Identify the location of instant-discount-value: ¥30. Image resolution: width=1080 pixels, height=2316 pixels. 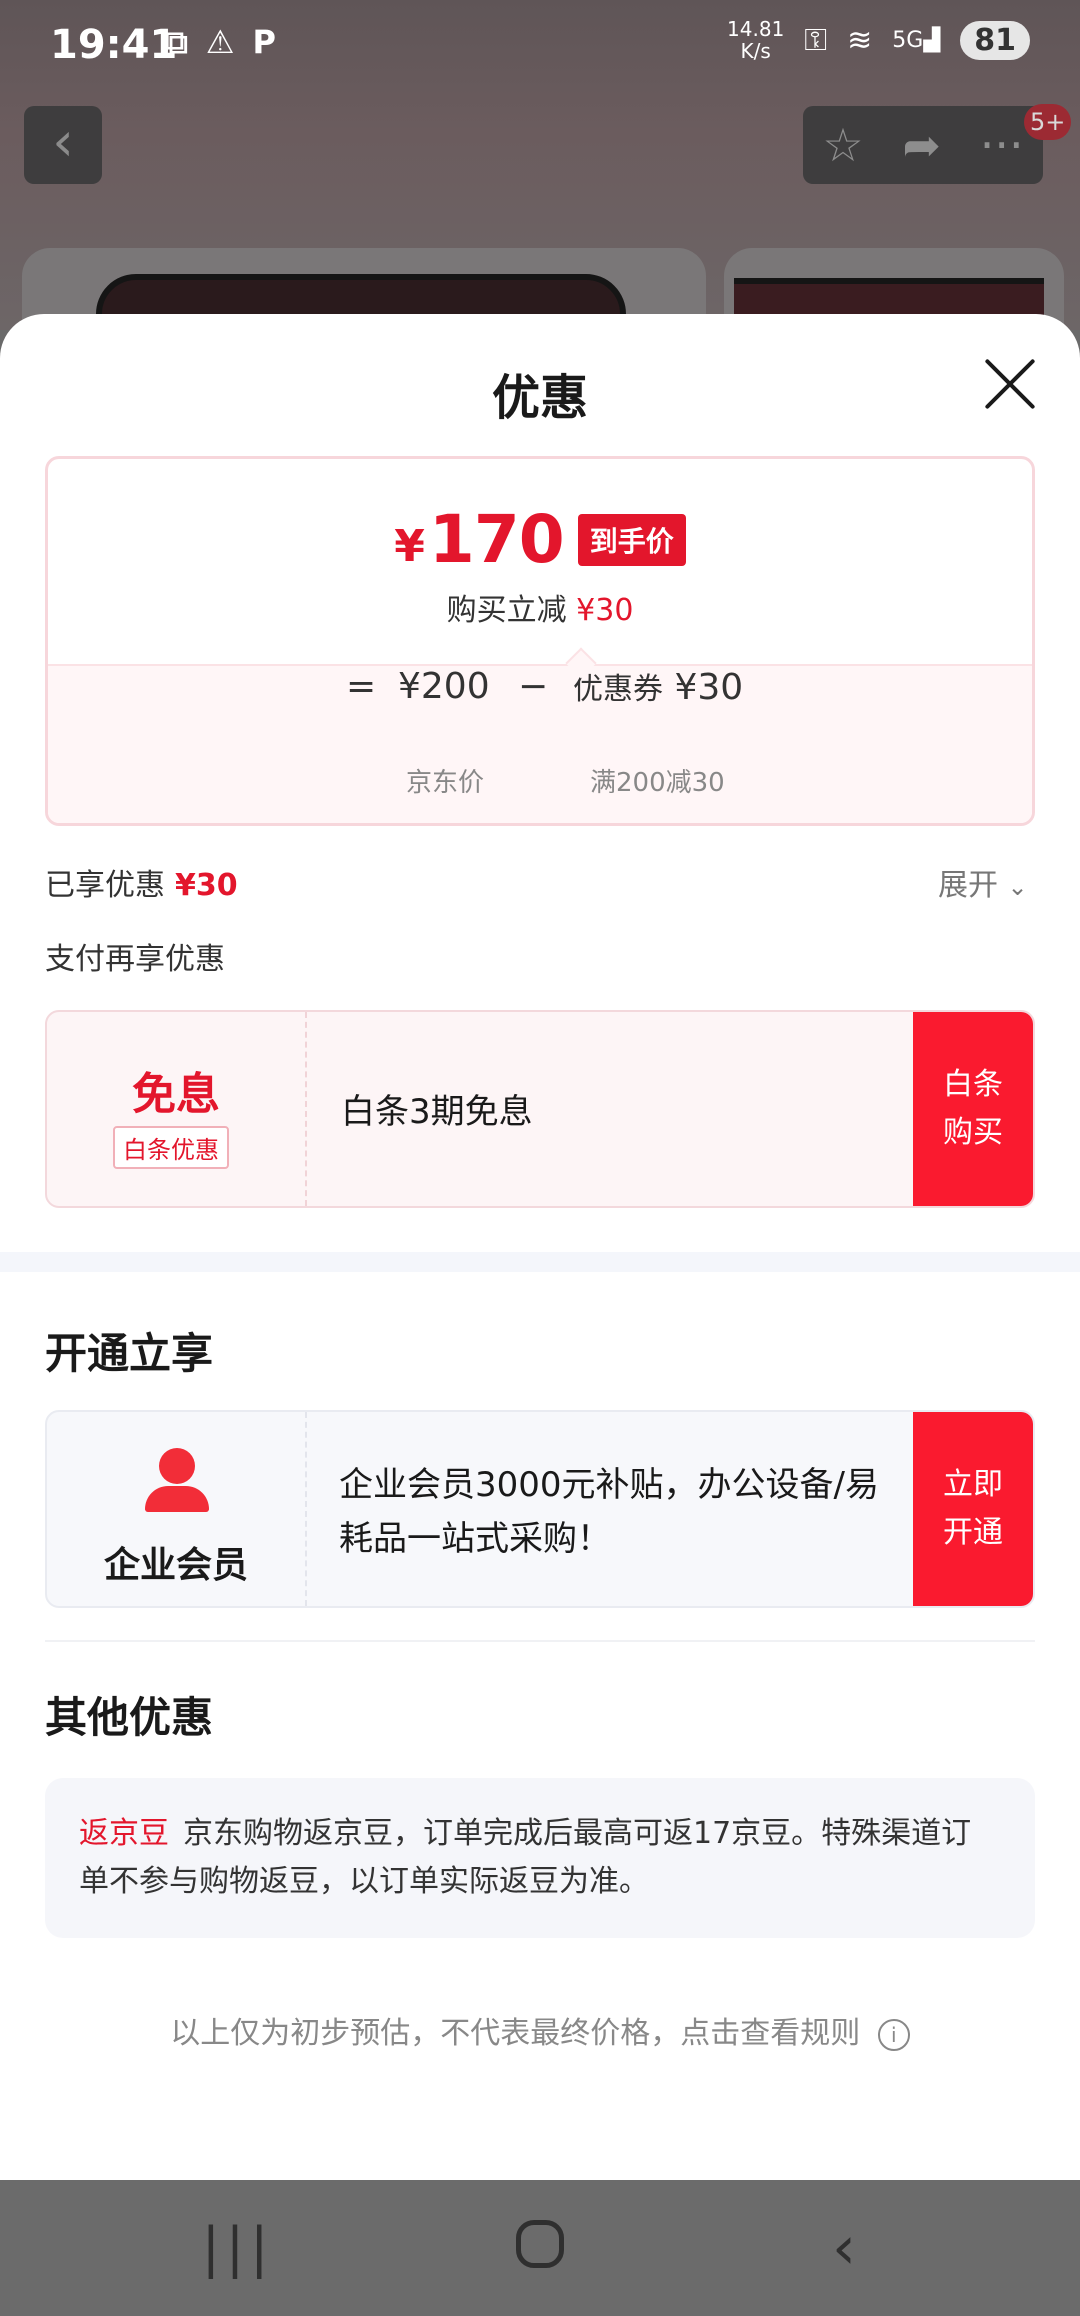
(605, 610).